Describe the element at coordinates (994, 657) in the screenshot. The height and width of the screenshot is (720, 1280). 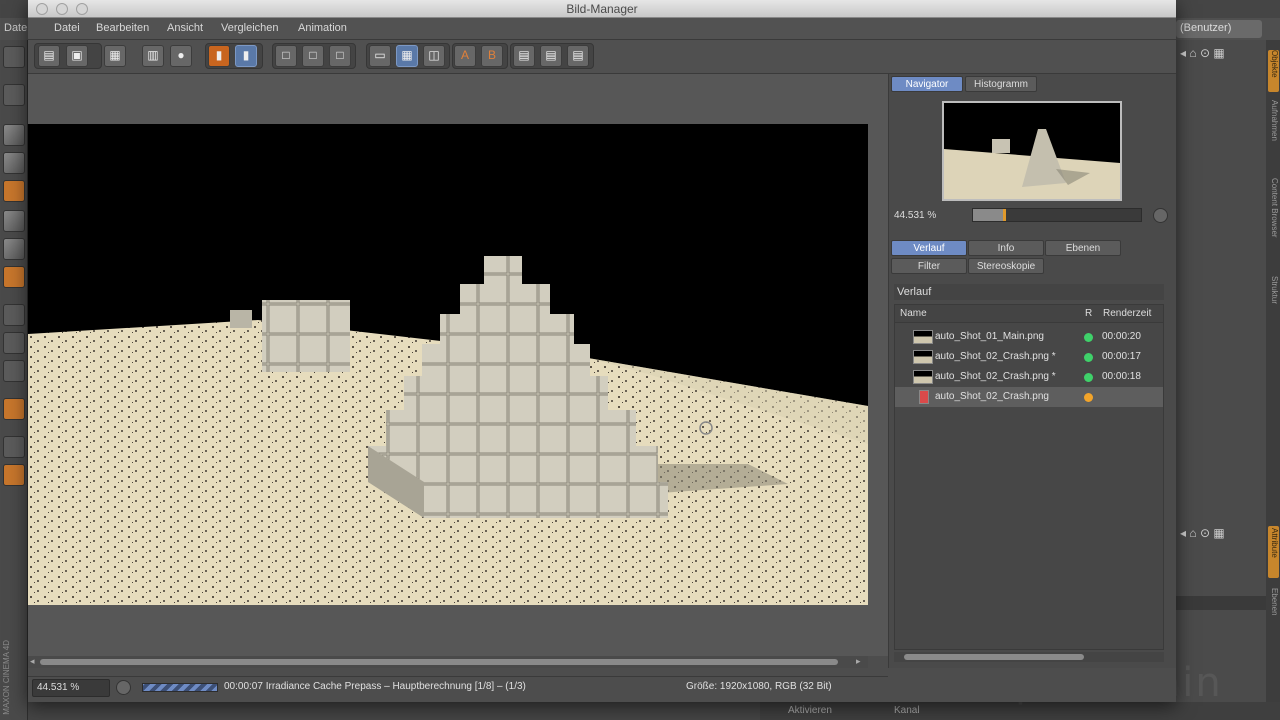
I see `history-scroll-thumb` at that location.